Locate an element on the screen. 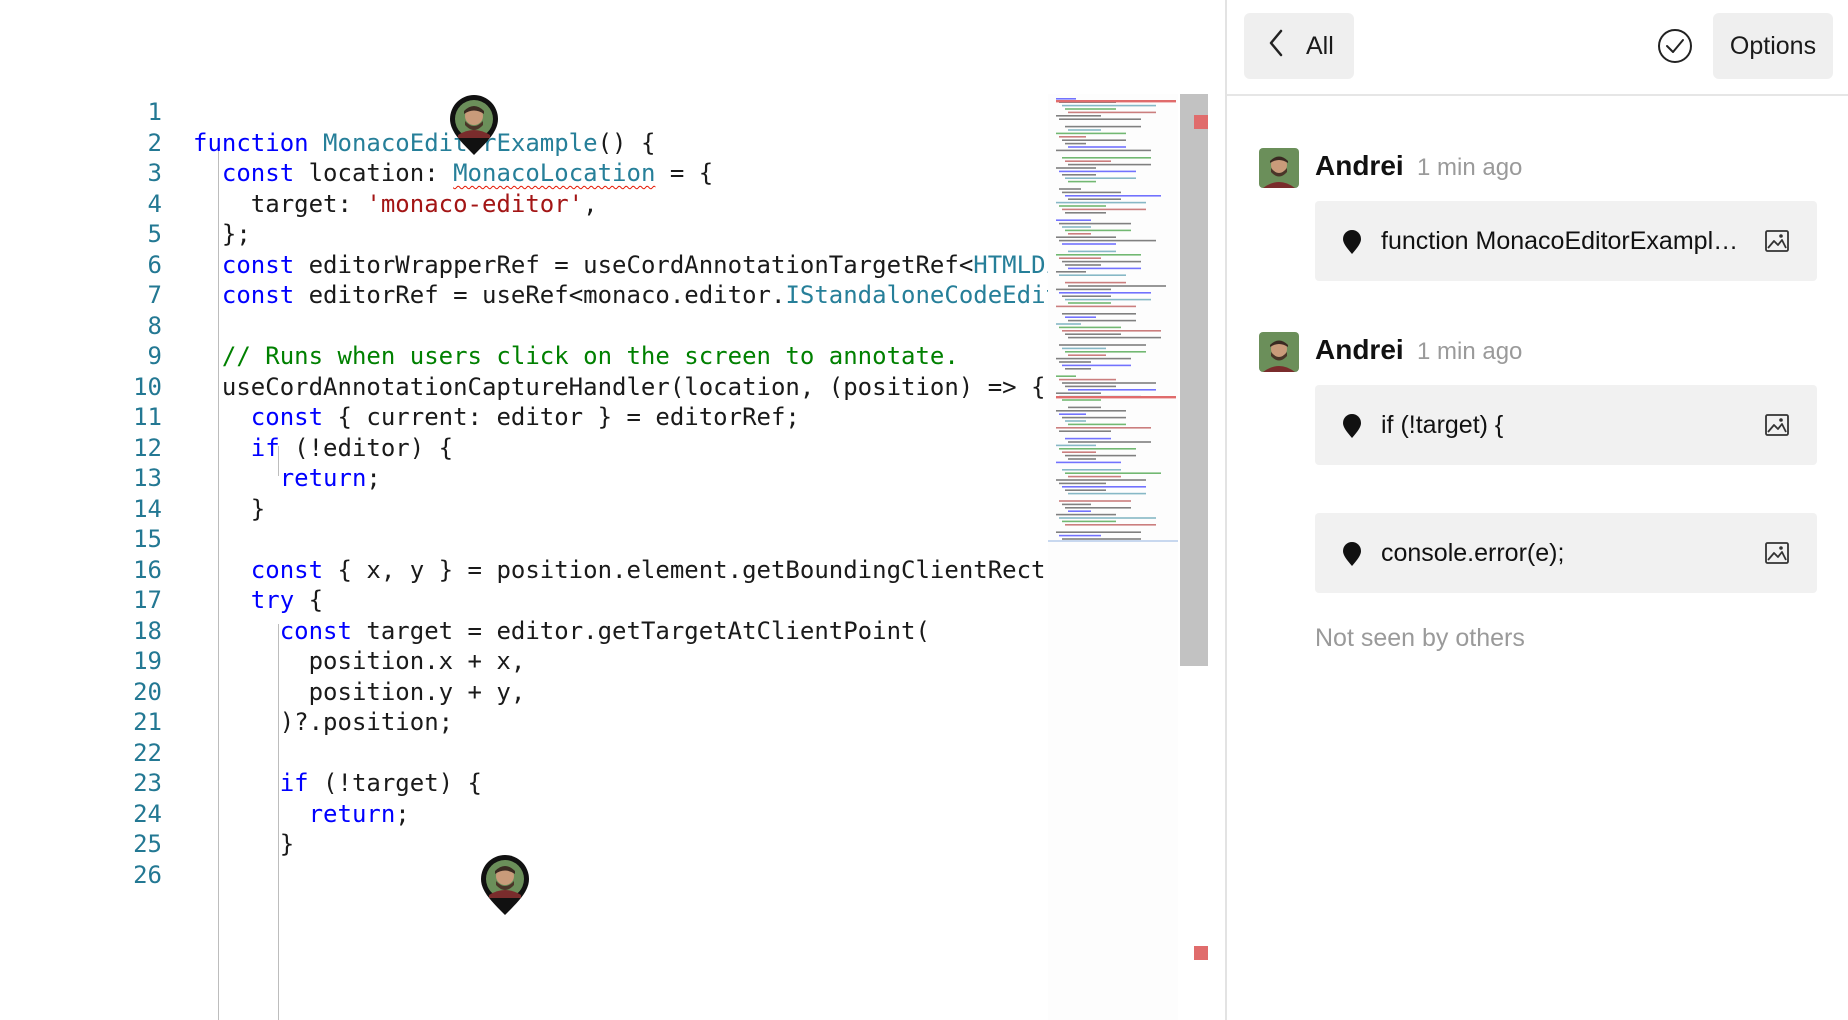 This screenshot has height=1020, width=1848. code-token: target: is located at coordinates (280, 203).